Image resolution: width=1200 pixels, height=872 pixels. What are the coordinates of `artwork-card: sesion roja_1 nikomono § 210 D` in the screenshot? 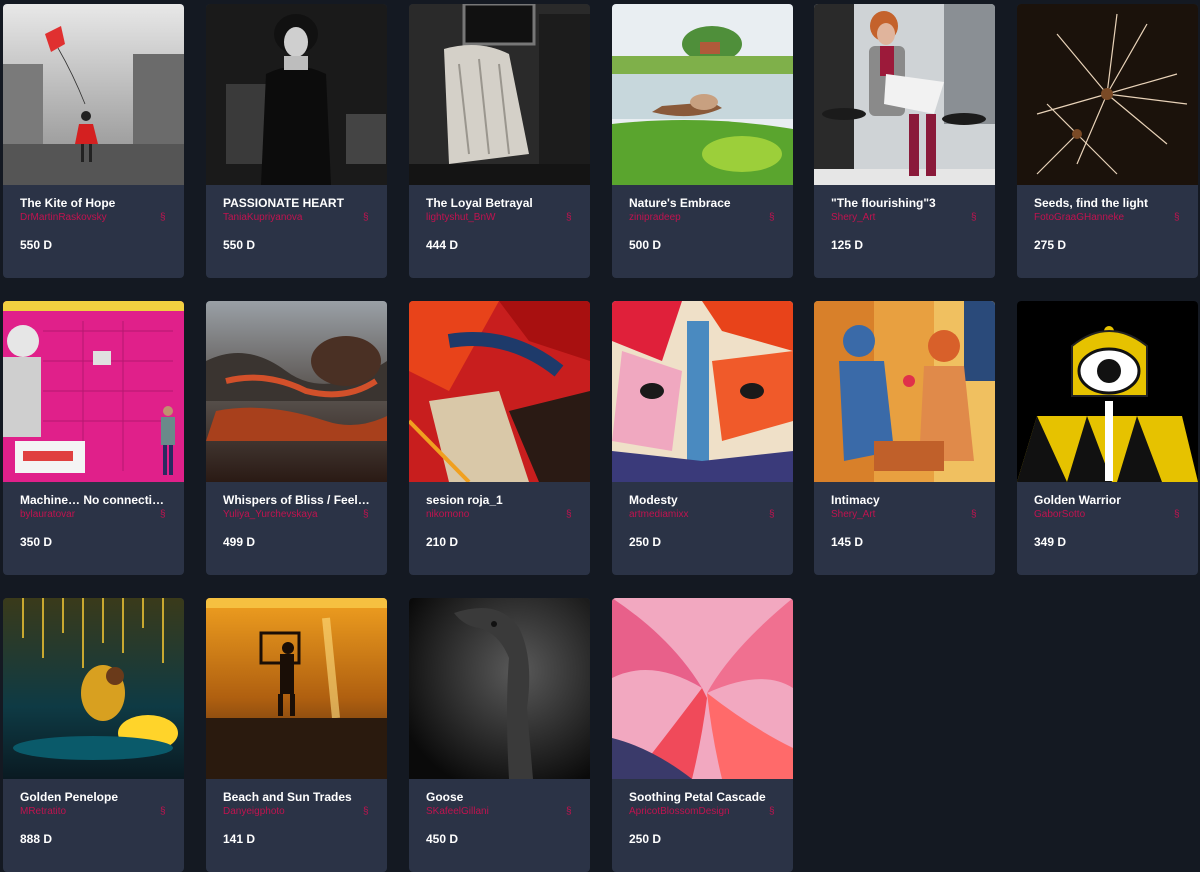 It's located at (499, 438).